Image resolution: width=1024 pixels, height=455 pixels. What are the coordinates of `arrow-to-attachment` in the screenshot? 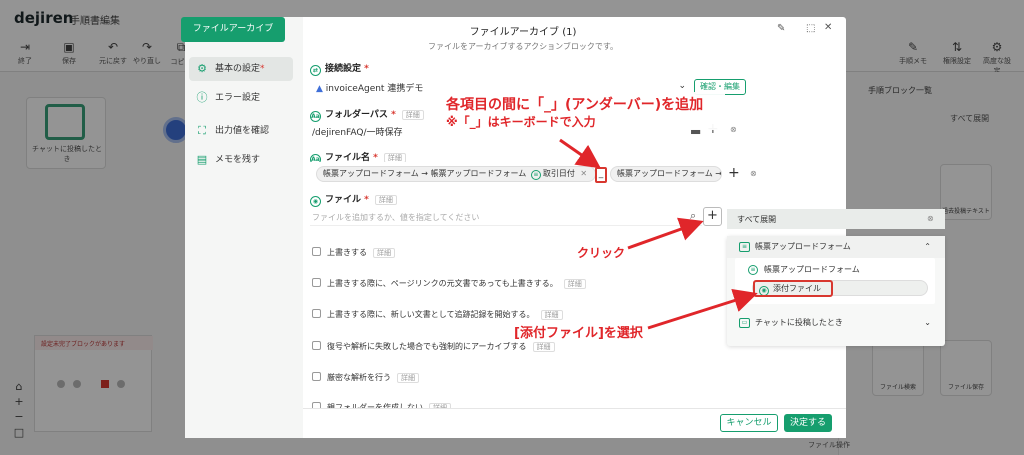 It's located at (702, 309).